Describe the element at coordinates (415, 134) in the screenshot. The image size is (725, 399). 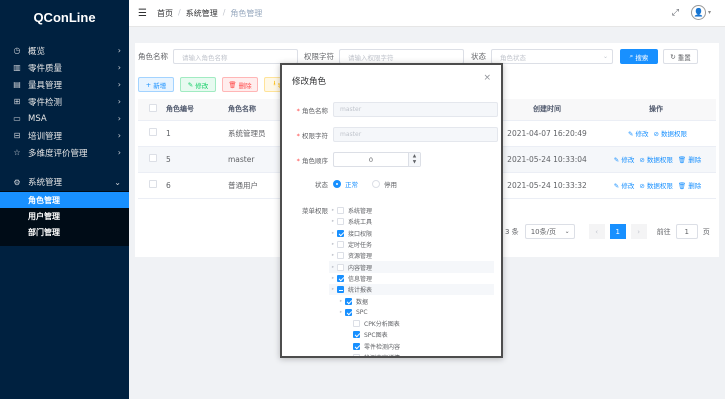
I see `perm-field: master` at that location.